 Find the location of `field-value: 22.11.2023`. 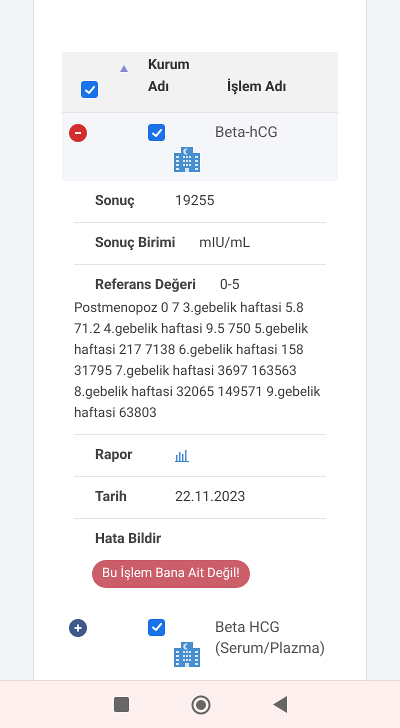

field-value: 22.11.2023 is located at coordinates (210, 497).